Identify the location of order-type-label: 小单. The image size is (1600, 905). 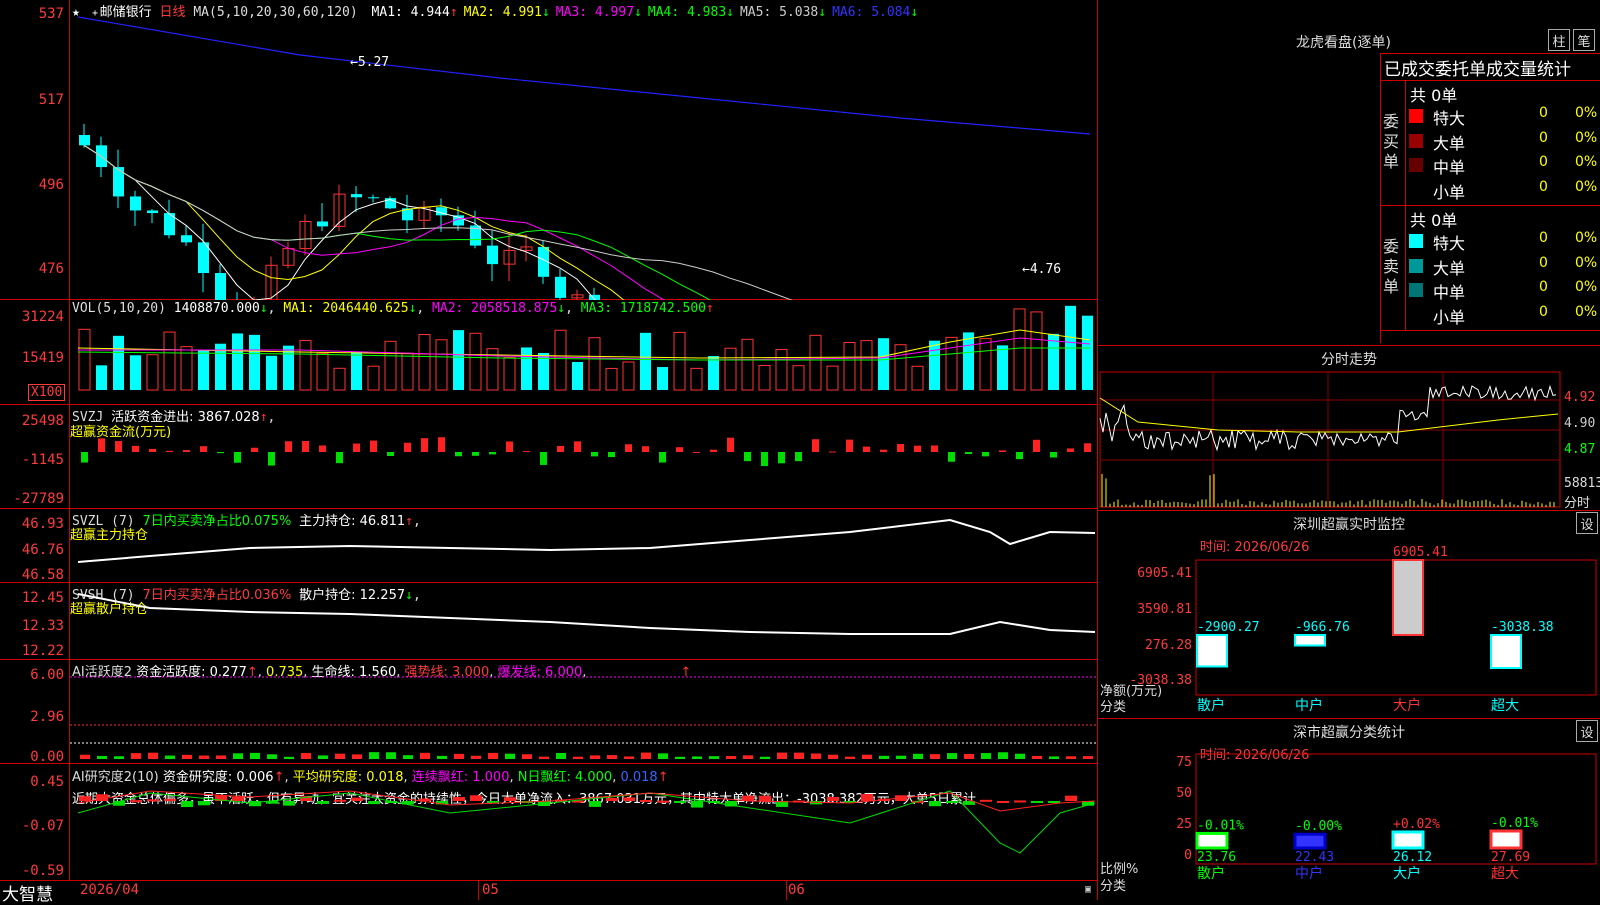
(1449, 317).